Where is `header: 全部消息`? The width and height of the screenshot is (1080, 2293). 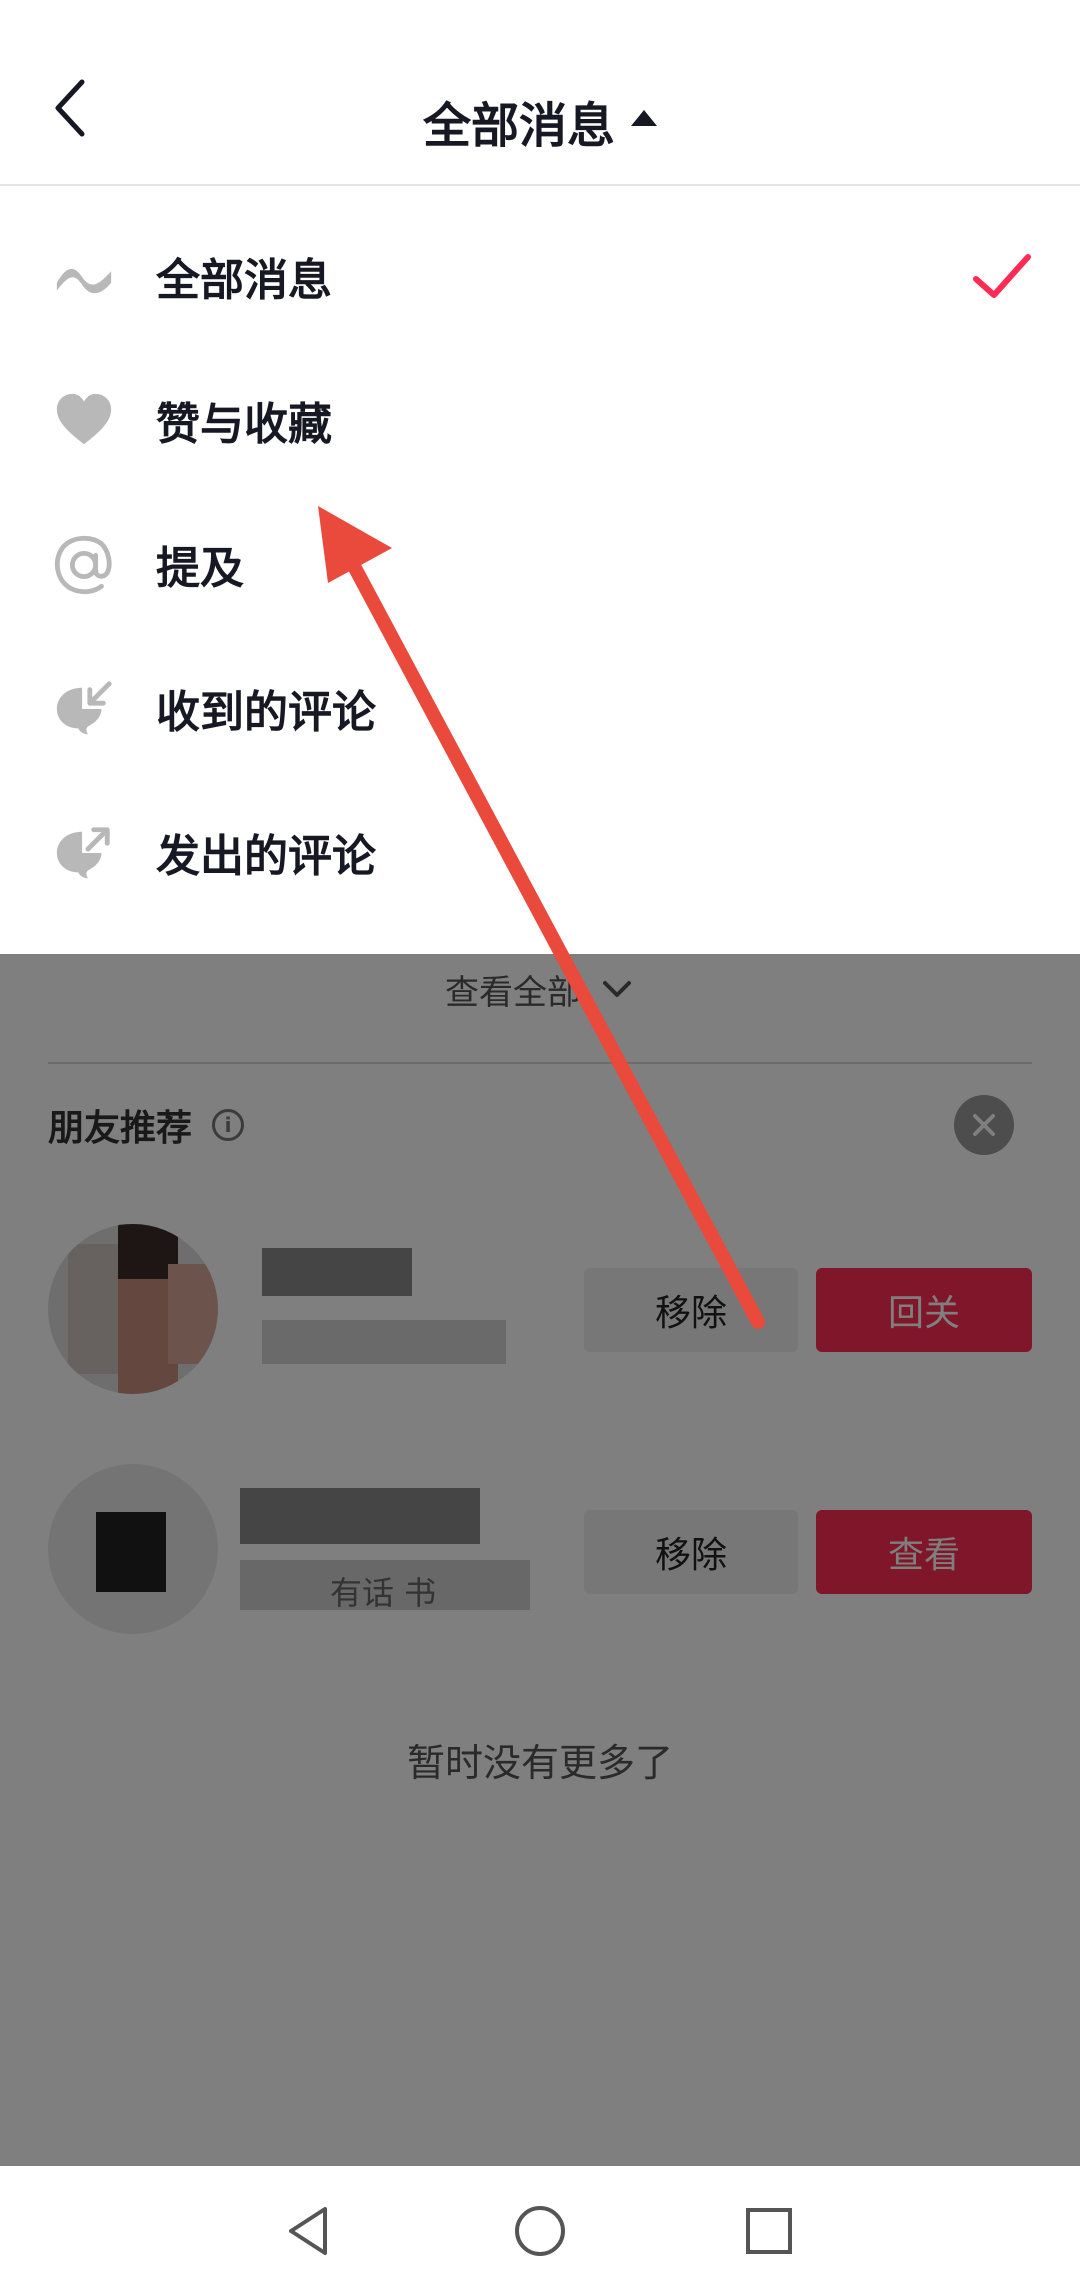 header: 全部消息 is located at coordinates (540, 100).